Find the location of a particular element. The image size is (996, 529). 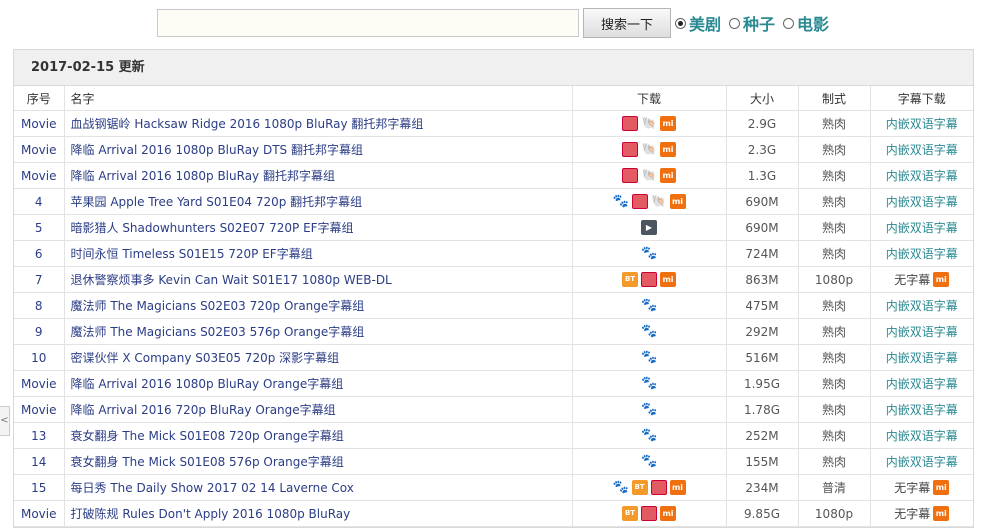

cell-format: 熟肉 is located at coordinates (833, 383).